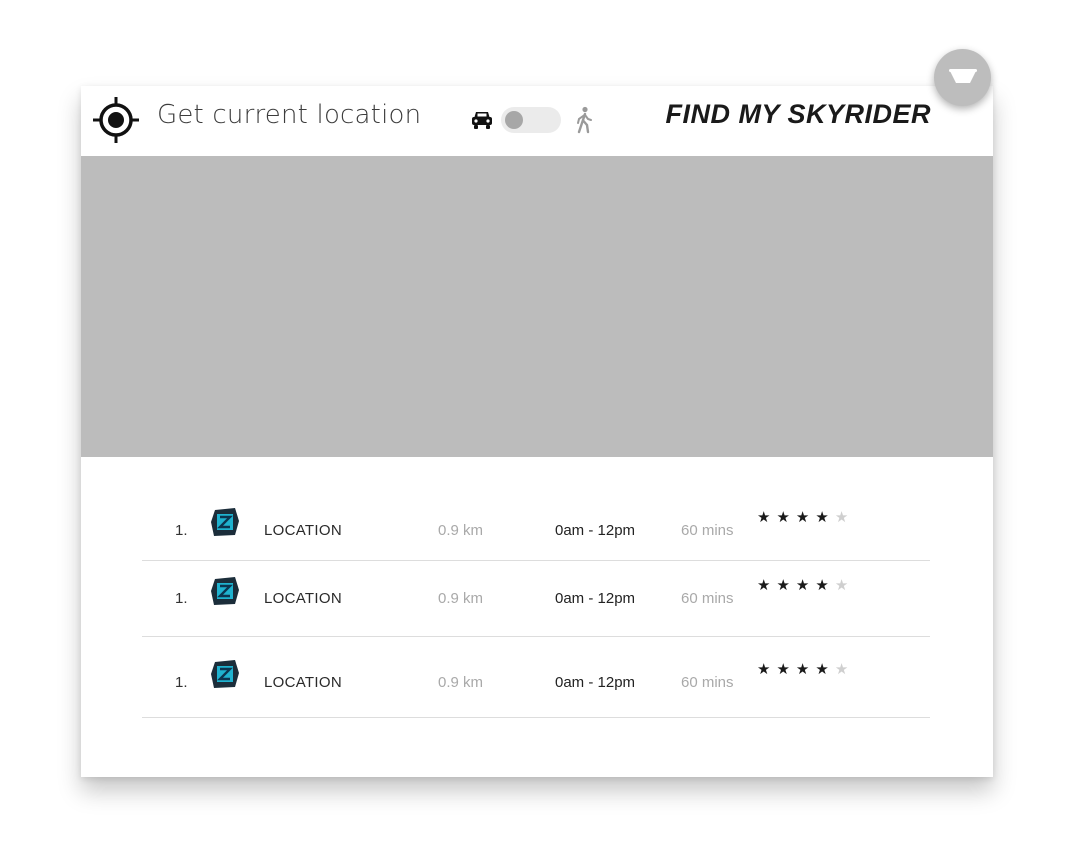 The image size is (1089, 852). I want to click on cup-button, so click(962, 77).